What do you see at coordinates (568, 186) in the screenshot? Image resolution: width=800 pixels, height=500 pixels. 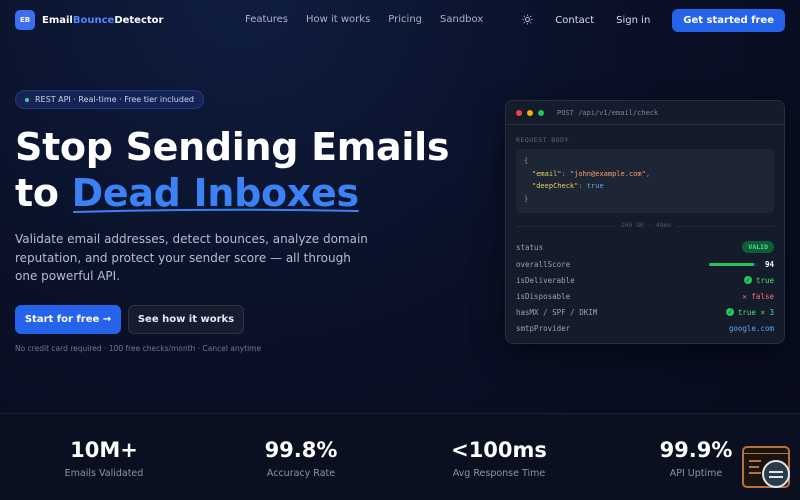 I see `code-line-deepcheck: "deepCheck": true` at bounding box center [568, 186].